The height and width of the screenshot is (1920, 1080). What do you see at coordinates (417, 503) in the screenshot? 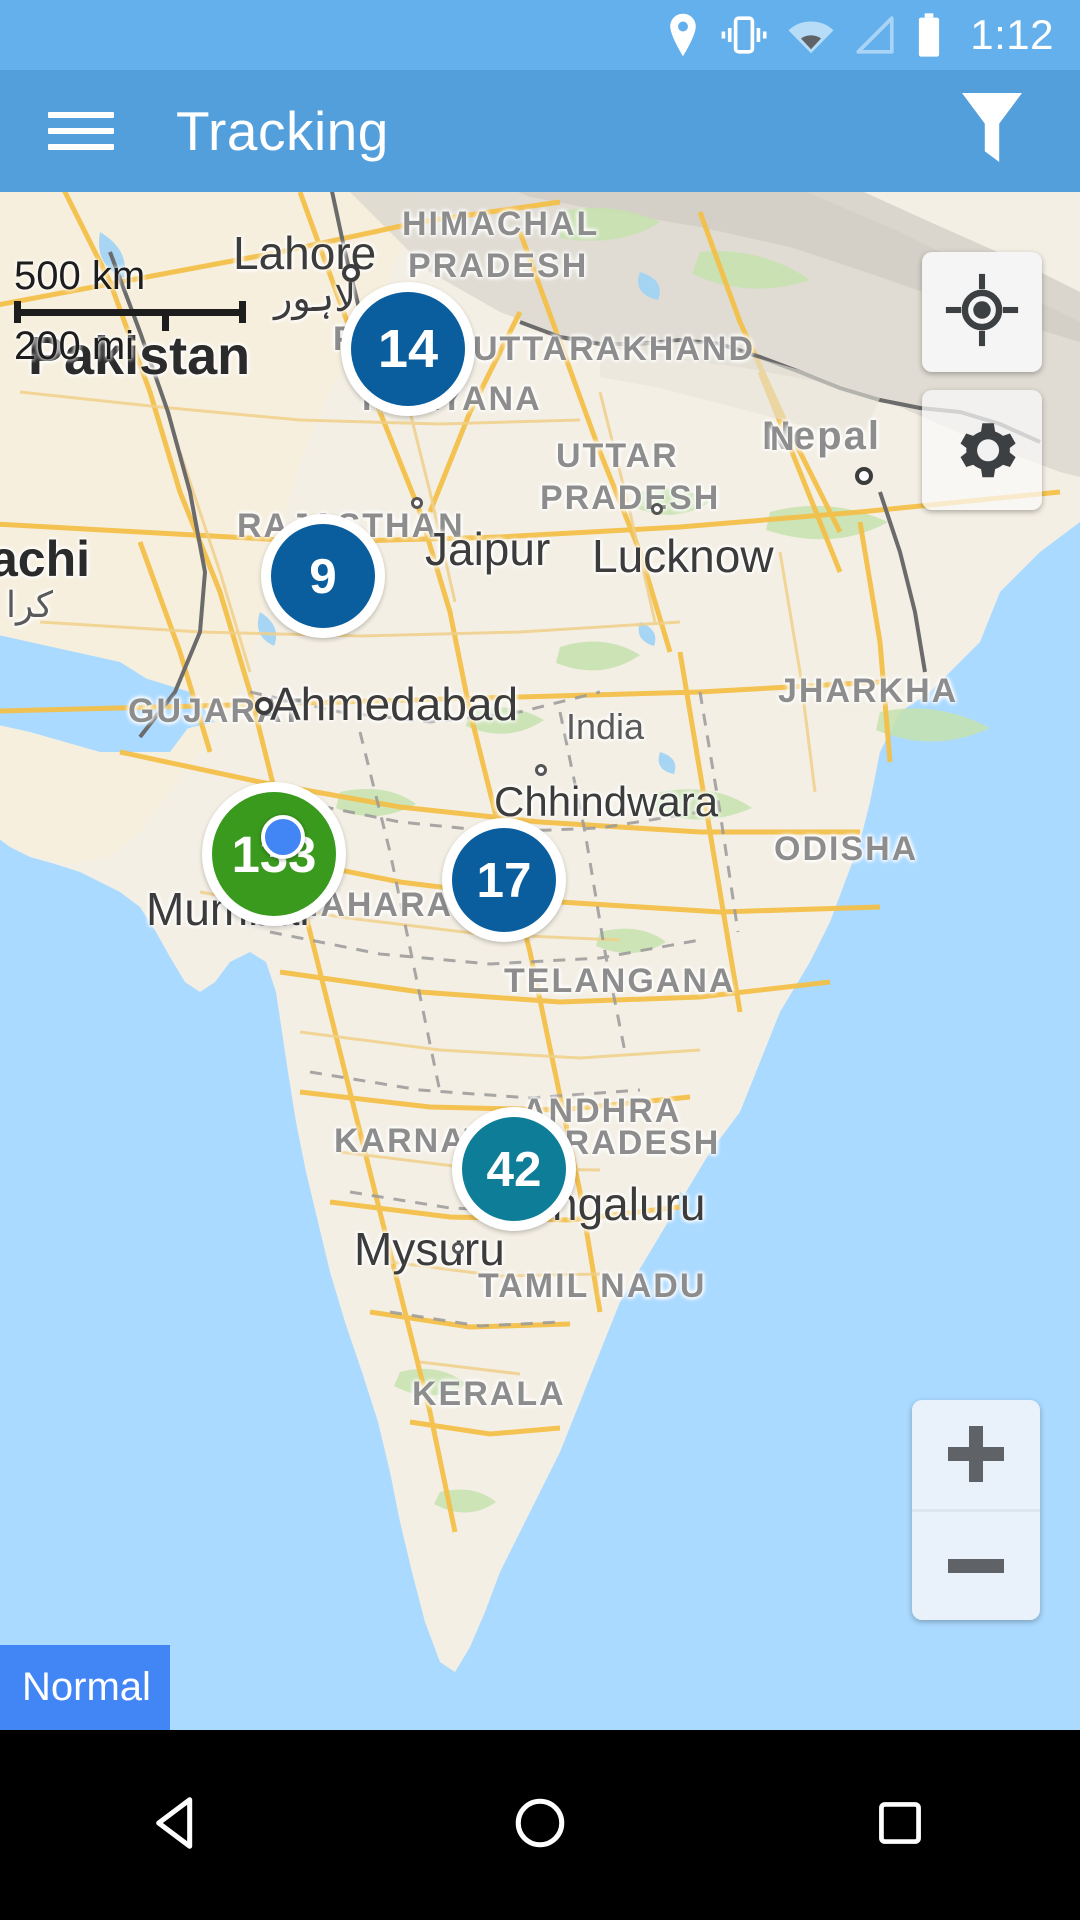
I see `city-dot-jaipur-area` at bounding box center [417, 503].